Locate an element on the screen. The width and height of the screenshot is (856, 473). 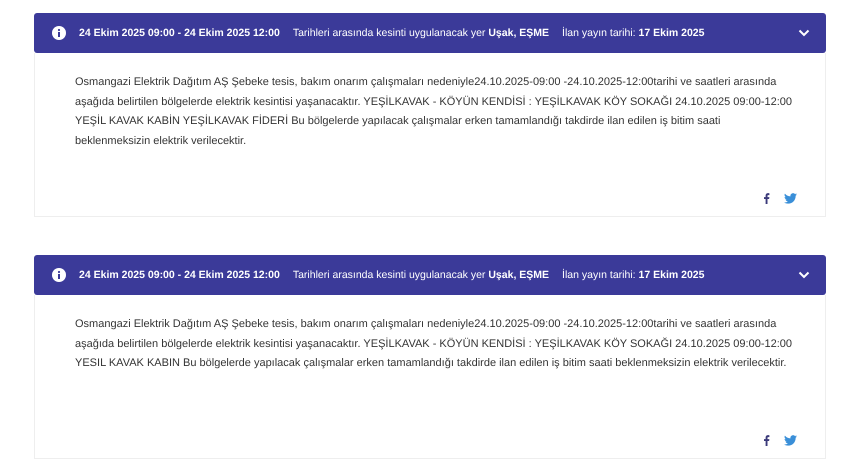
notice-text: Osmangazi Elektrik Dağıtım AŞ Şebeke tesis, bakım onarım çalışmaları nedeniyle24.10.2025-09:00 -24.10.2025-12:00tarihi ve saatleri arasında aşağıda belirtilen bölgelerde elektrik kesintisi yaşanacaktır. YEŞİLKAVAK - KÖYÜN KENDİSİ : YEŞİLKAVAK KÖY SOKAĞI 24.10.2025 09:00-12:00 YESIL KAVAK KABIN Bu bölgelerde yapılacak çalışmalar erken tamamlandığı takdirde ilan edilen iş bitim saati beklenmeksizin elektrik verilecektir. is located at coordinates (434, 344).